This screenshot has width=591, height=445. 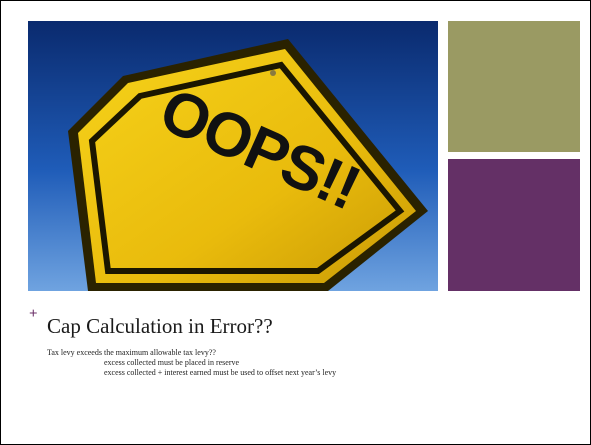 What do you see at coordinates (160, 326) in the screenshot?
I see `slide-title: Cap Calculation in Error??` at bounding box center [160, 326].